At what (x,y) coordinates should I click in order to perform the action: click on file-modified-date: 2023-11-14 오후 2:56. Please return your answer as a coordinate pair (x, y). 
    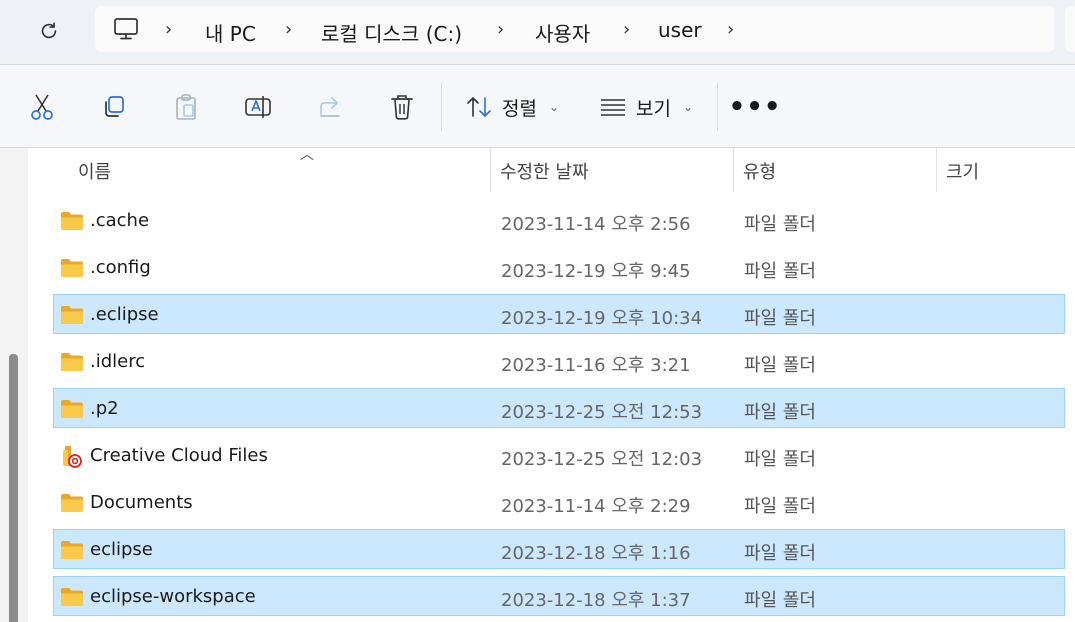
    Looking at the image, I should click on (596, 224).